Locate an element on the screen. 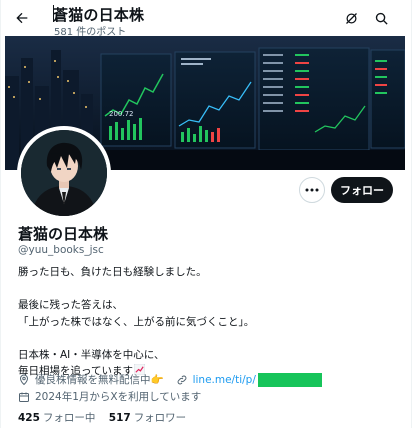 The image size is (412, 428). following-link: 425 フォロー中 is located at coordinates (56, 418).